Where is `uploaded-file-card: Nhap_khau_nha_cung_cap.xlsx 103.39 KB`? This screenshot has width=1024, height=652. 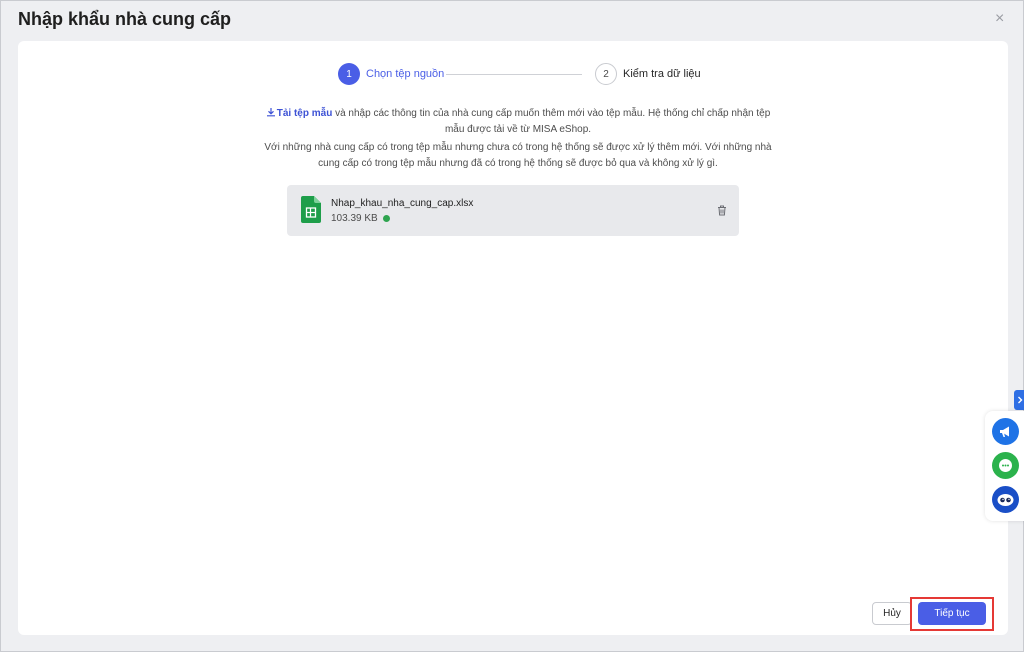
uploaded-file-card: Nhap_khau_nha_cung_cap.xlsx 103.39 KB is located at coordinates (513, 210).